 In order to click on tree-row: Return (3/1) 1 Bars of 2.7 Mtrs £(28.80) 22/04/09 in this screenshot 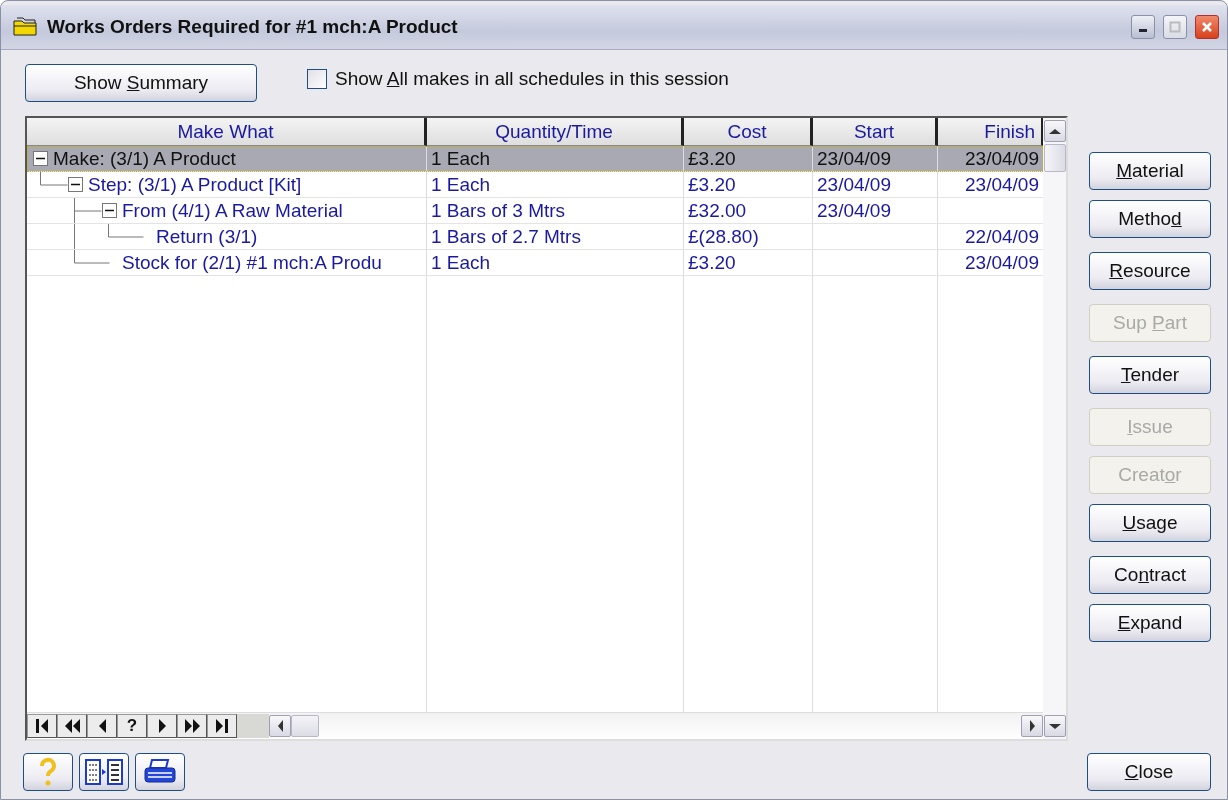, I will do `click(535, 237)`.